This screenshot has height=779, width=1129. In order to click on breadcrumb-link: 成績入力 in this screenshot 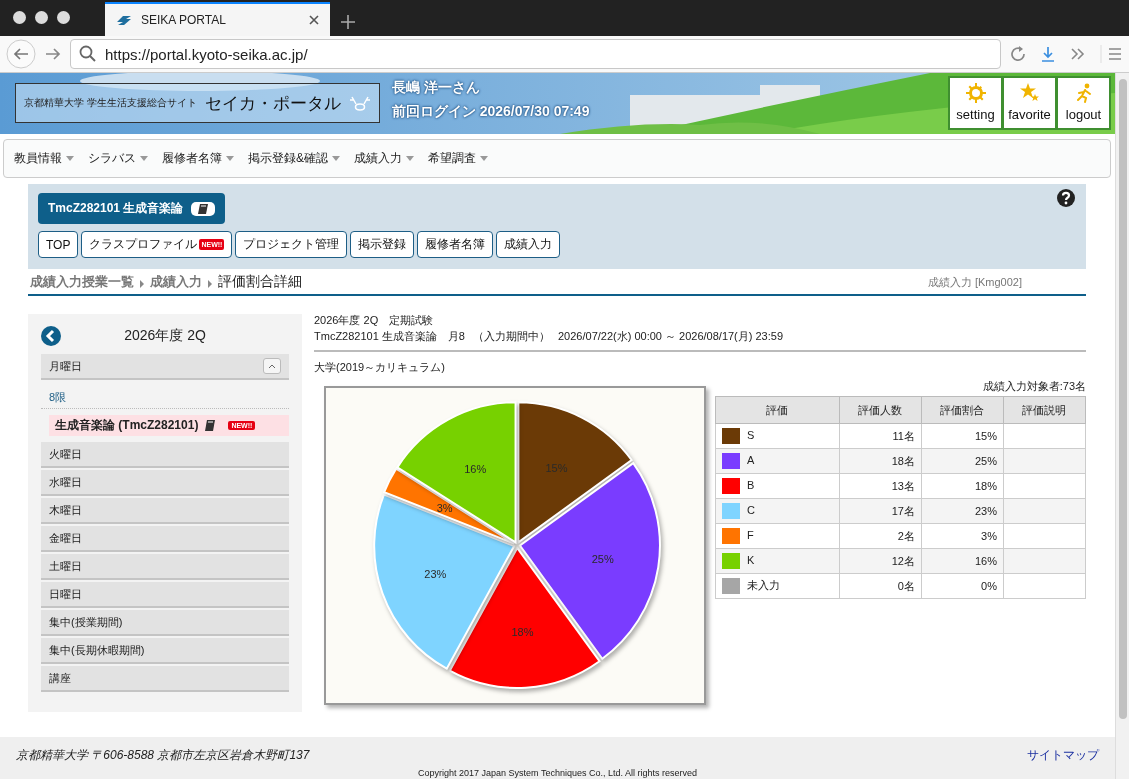, I will do `click(176, 282)`.